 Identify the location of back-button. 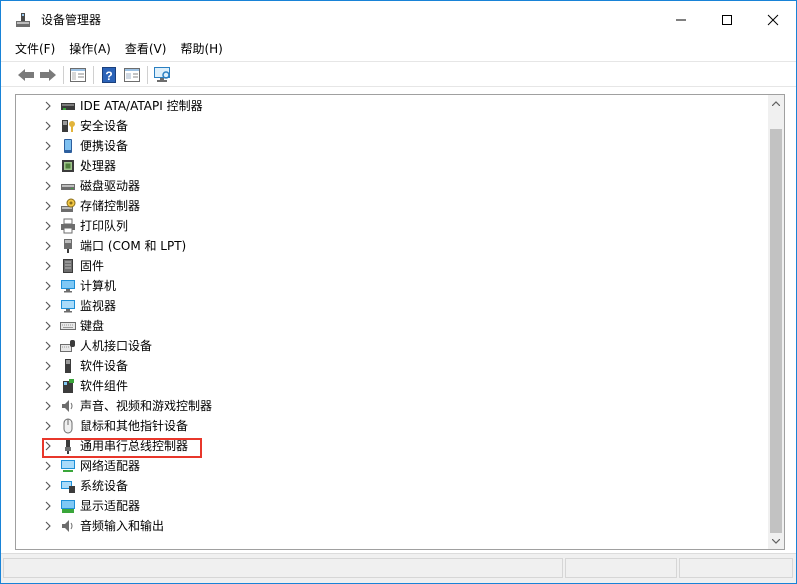
(26, 75).